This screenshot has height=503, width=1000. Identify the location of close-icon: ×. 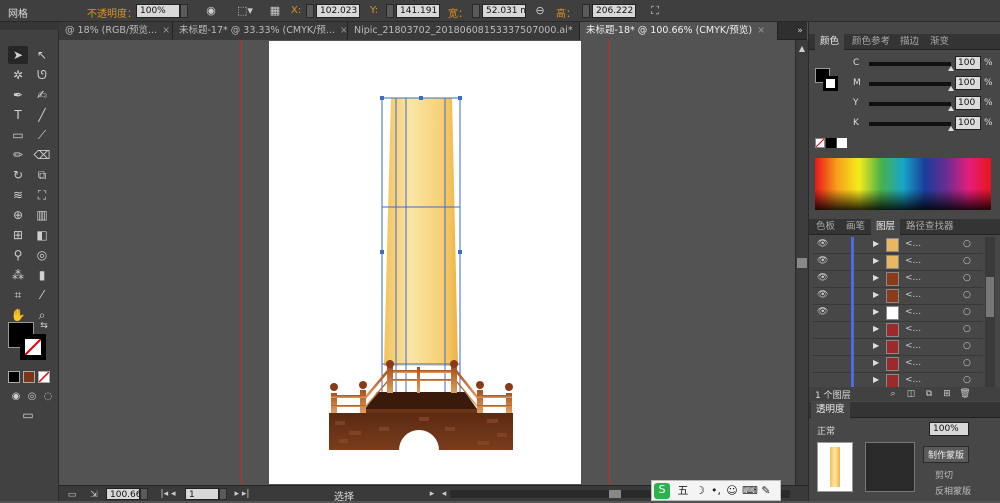
(343, 30).